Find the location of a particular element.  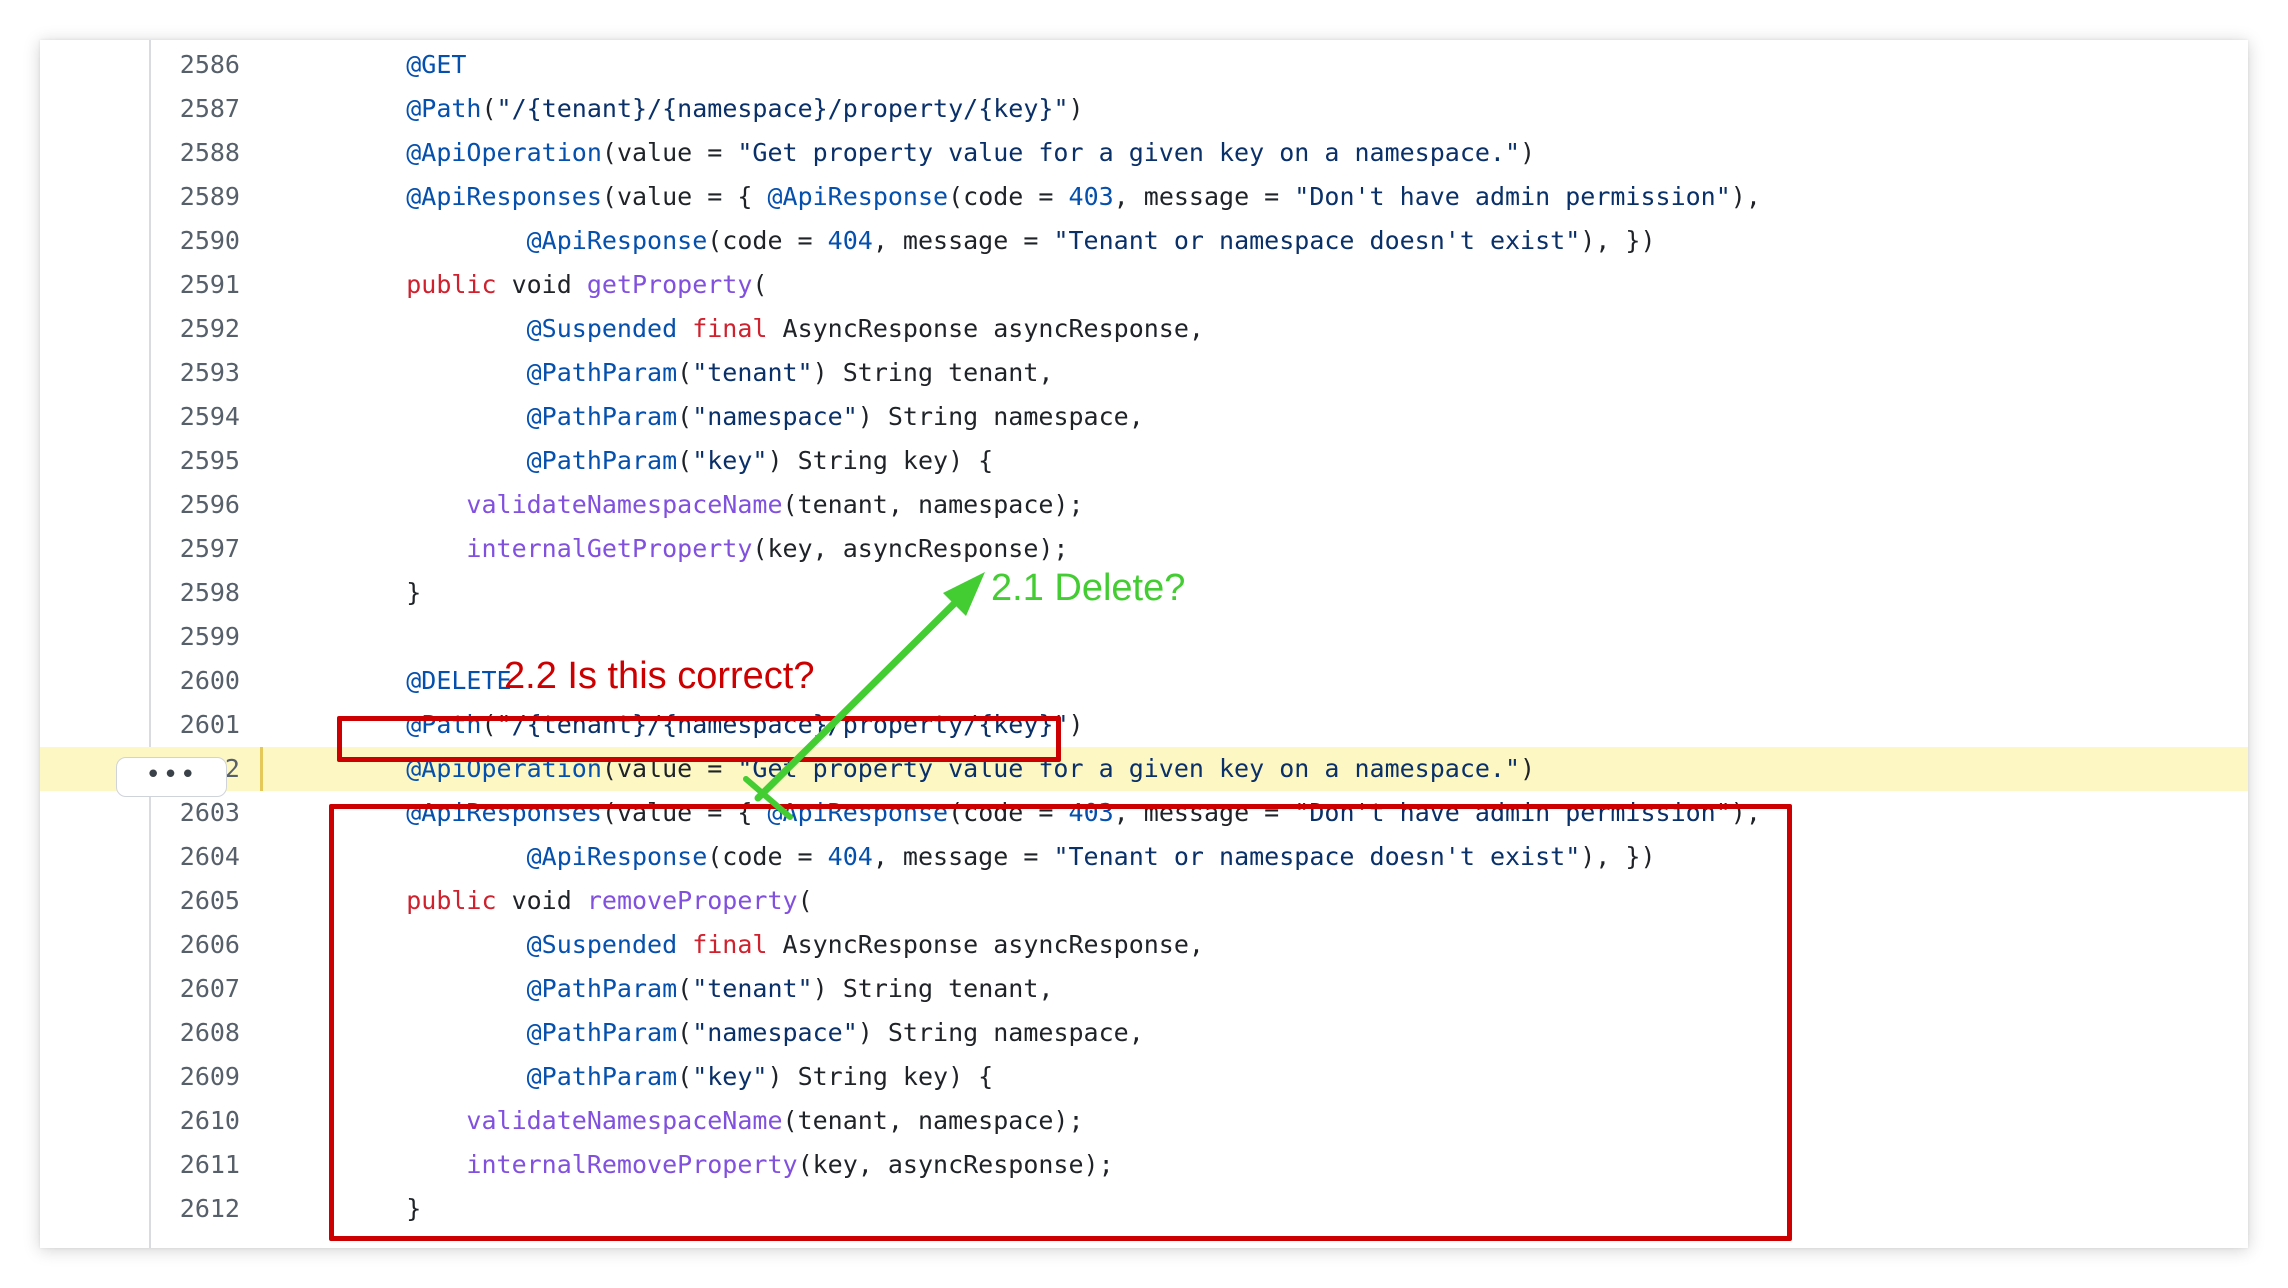

arrow-shaft is located at coordinates (865, 692).